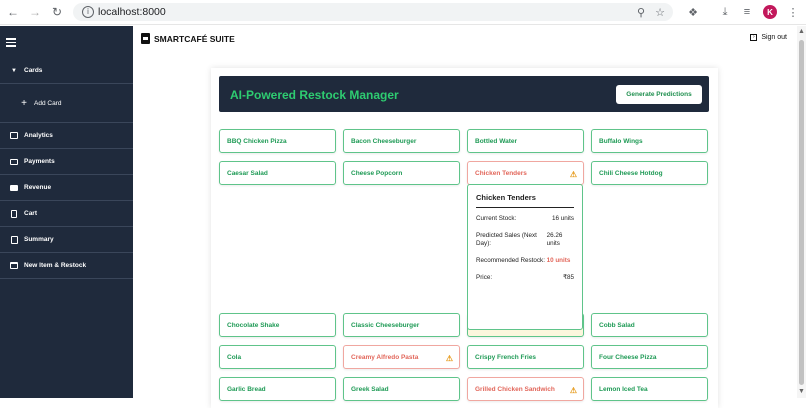 The height and width of the screenshot is (408, 806). Describe the element at coordinates (66, 136) in the screenshot. I see `sidebar-item-analytics: Analytics` at that location.